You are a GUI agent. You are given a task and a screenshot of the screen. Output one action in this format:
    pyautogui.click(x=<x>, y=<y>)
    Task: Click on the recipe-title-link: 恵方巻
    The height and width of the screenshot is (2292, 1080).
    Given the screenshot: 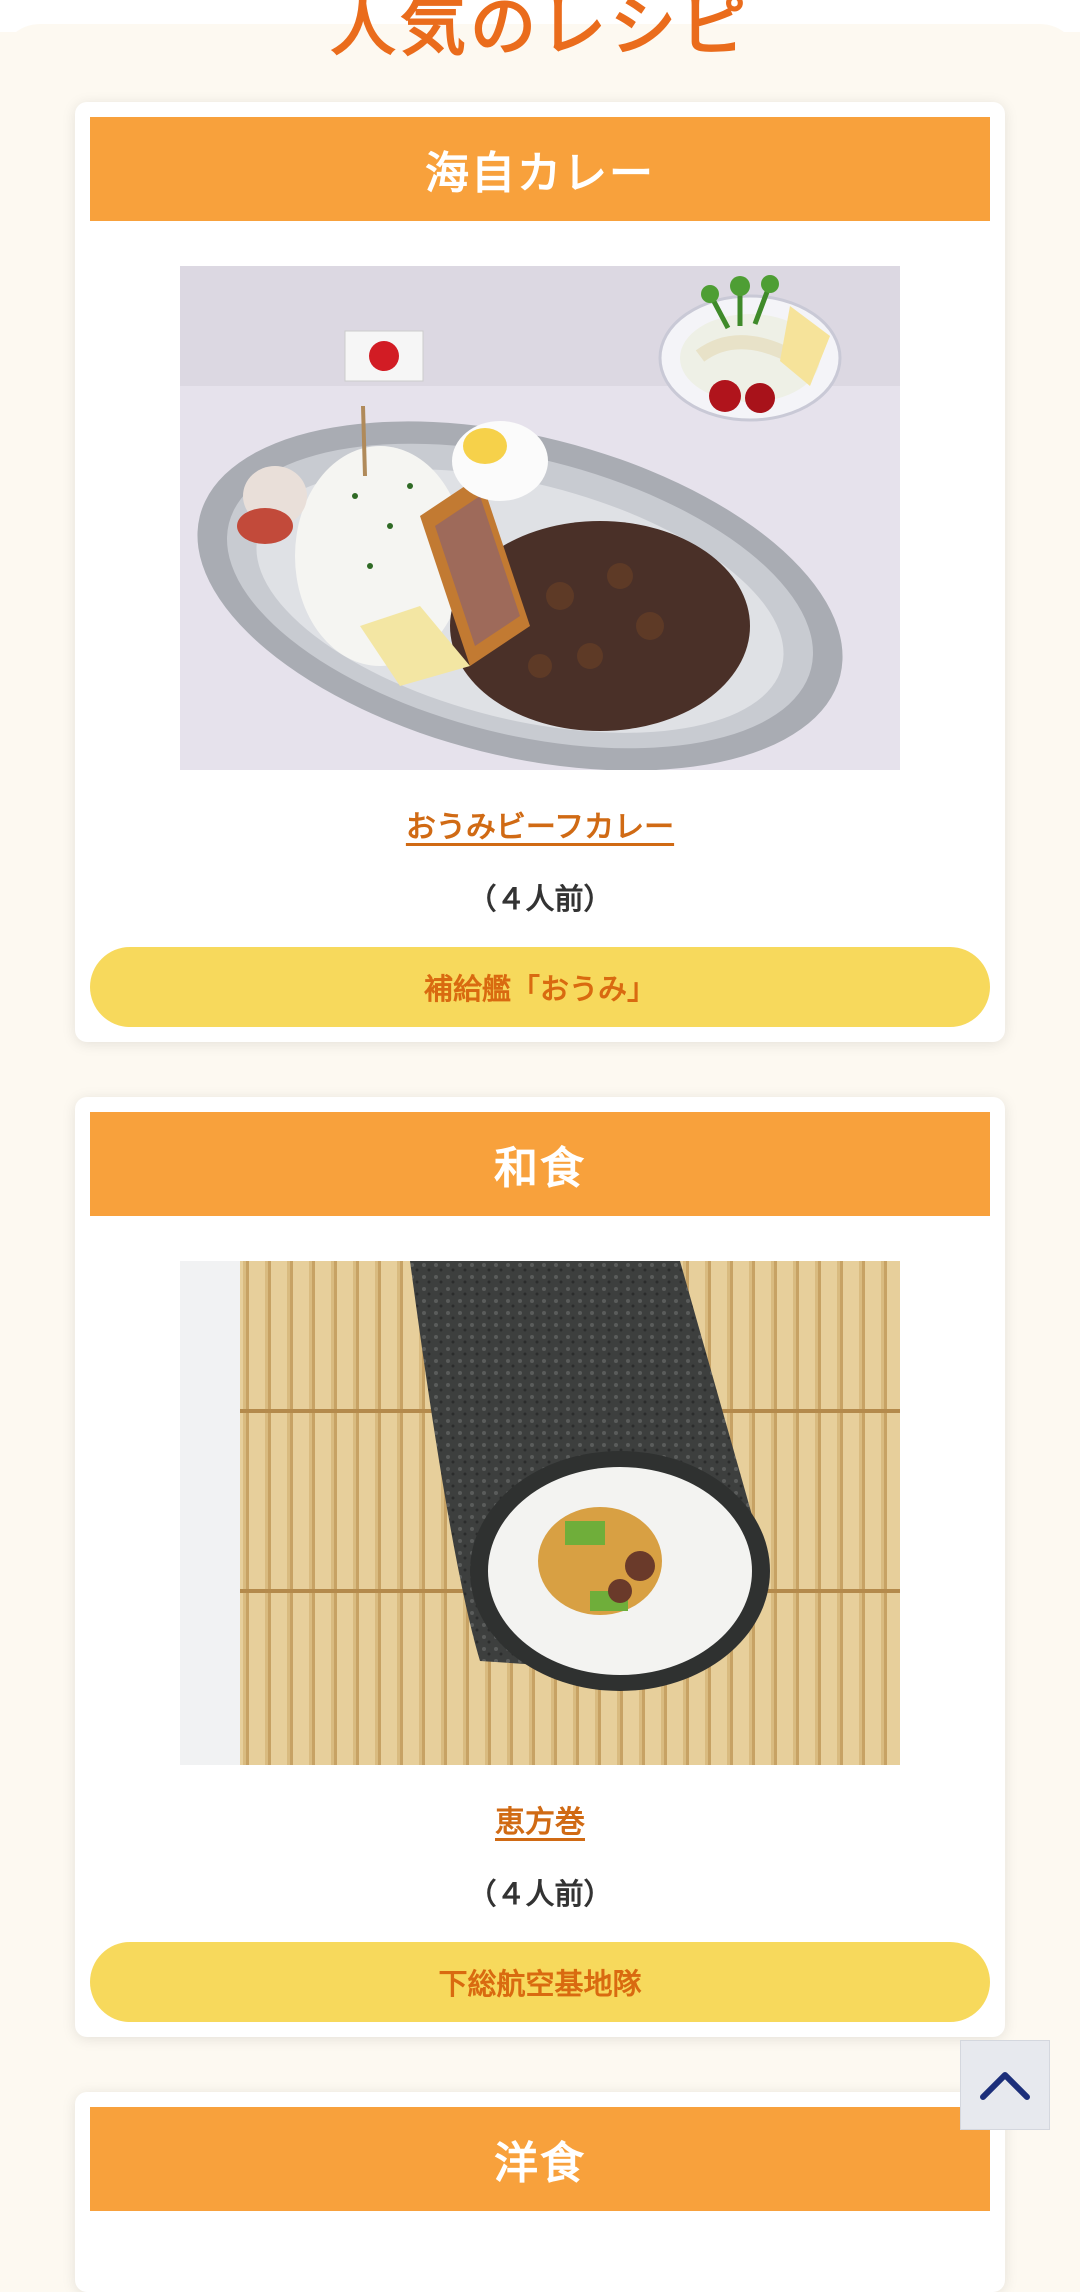 What is the action you would take?
    pyautogui.click(x=540, y=1819)
    